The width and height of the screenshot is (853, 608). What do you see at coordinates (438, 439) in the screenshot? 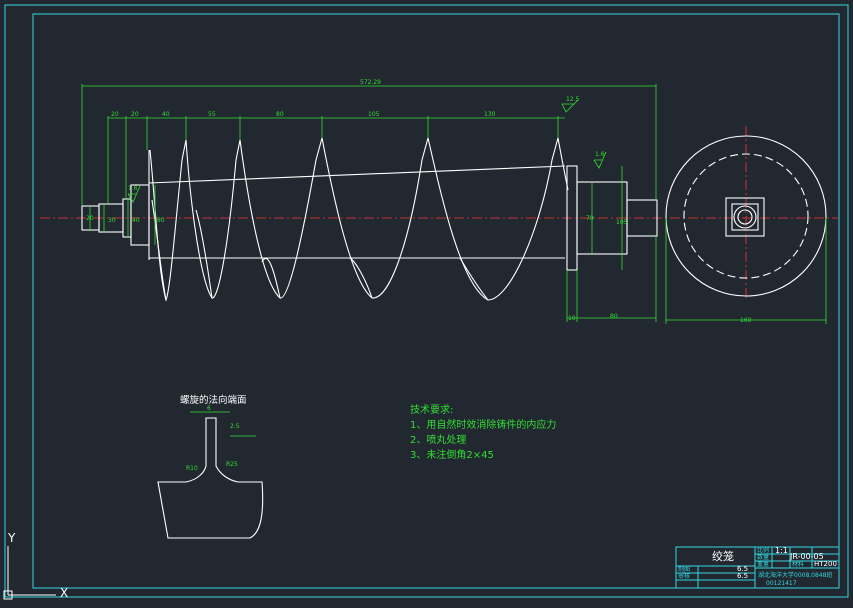
I see `tech-line: 2、喷丸处理` at bounding box center [438, 439].